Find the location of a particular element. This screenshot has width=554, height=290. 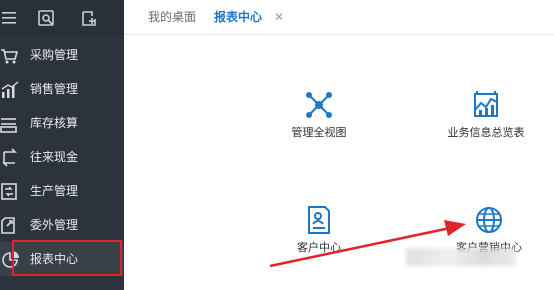

network-icon is located at coordinates (319, 105).